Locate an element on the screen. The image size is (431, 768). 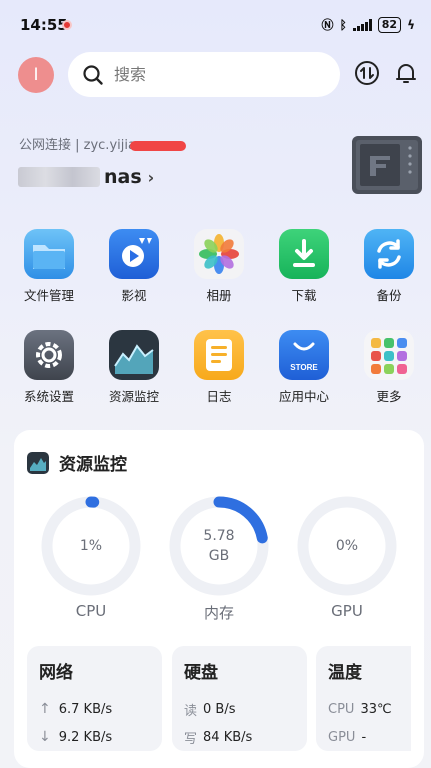
more-icon is located at coordinates (389, 355).